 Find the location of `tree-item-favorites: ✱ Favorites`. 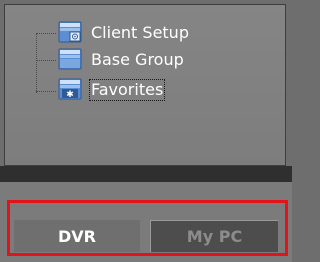

tree-item-favorites: ✱ Favorites is located at coordinates (111, 89).